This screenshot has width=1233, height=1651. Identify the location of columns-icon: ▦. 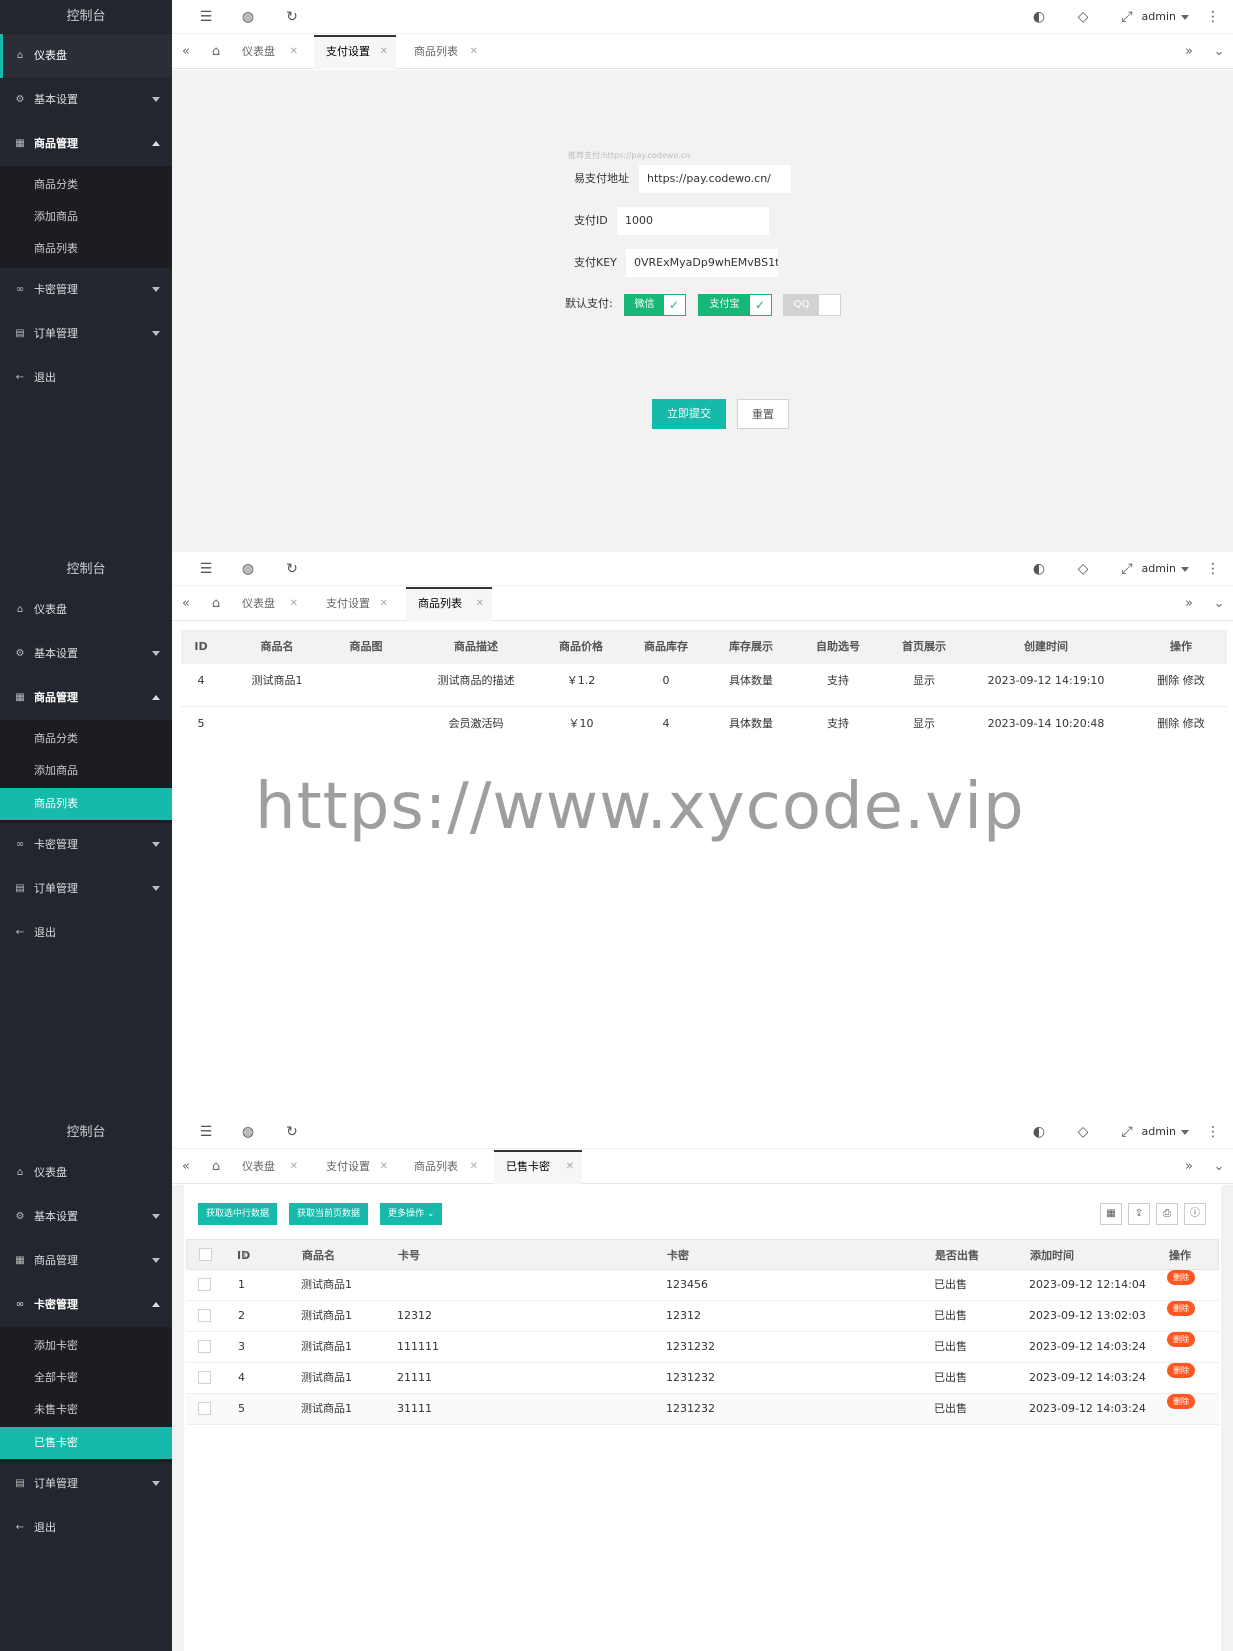
(1111, 1214).